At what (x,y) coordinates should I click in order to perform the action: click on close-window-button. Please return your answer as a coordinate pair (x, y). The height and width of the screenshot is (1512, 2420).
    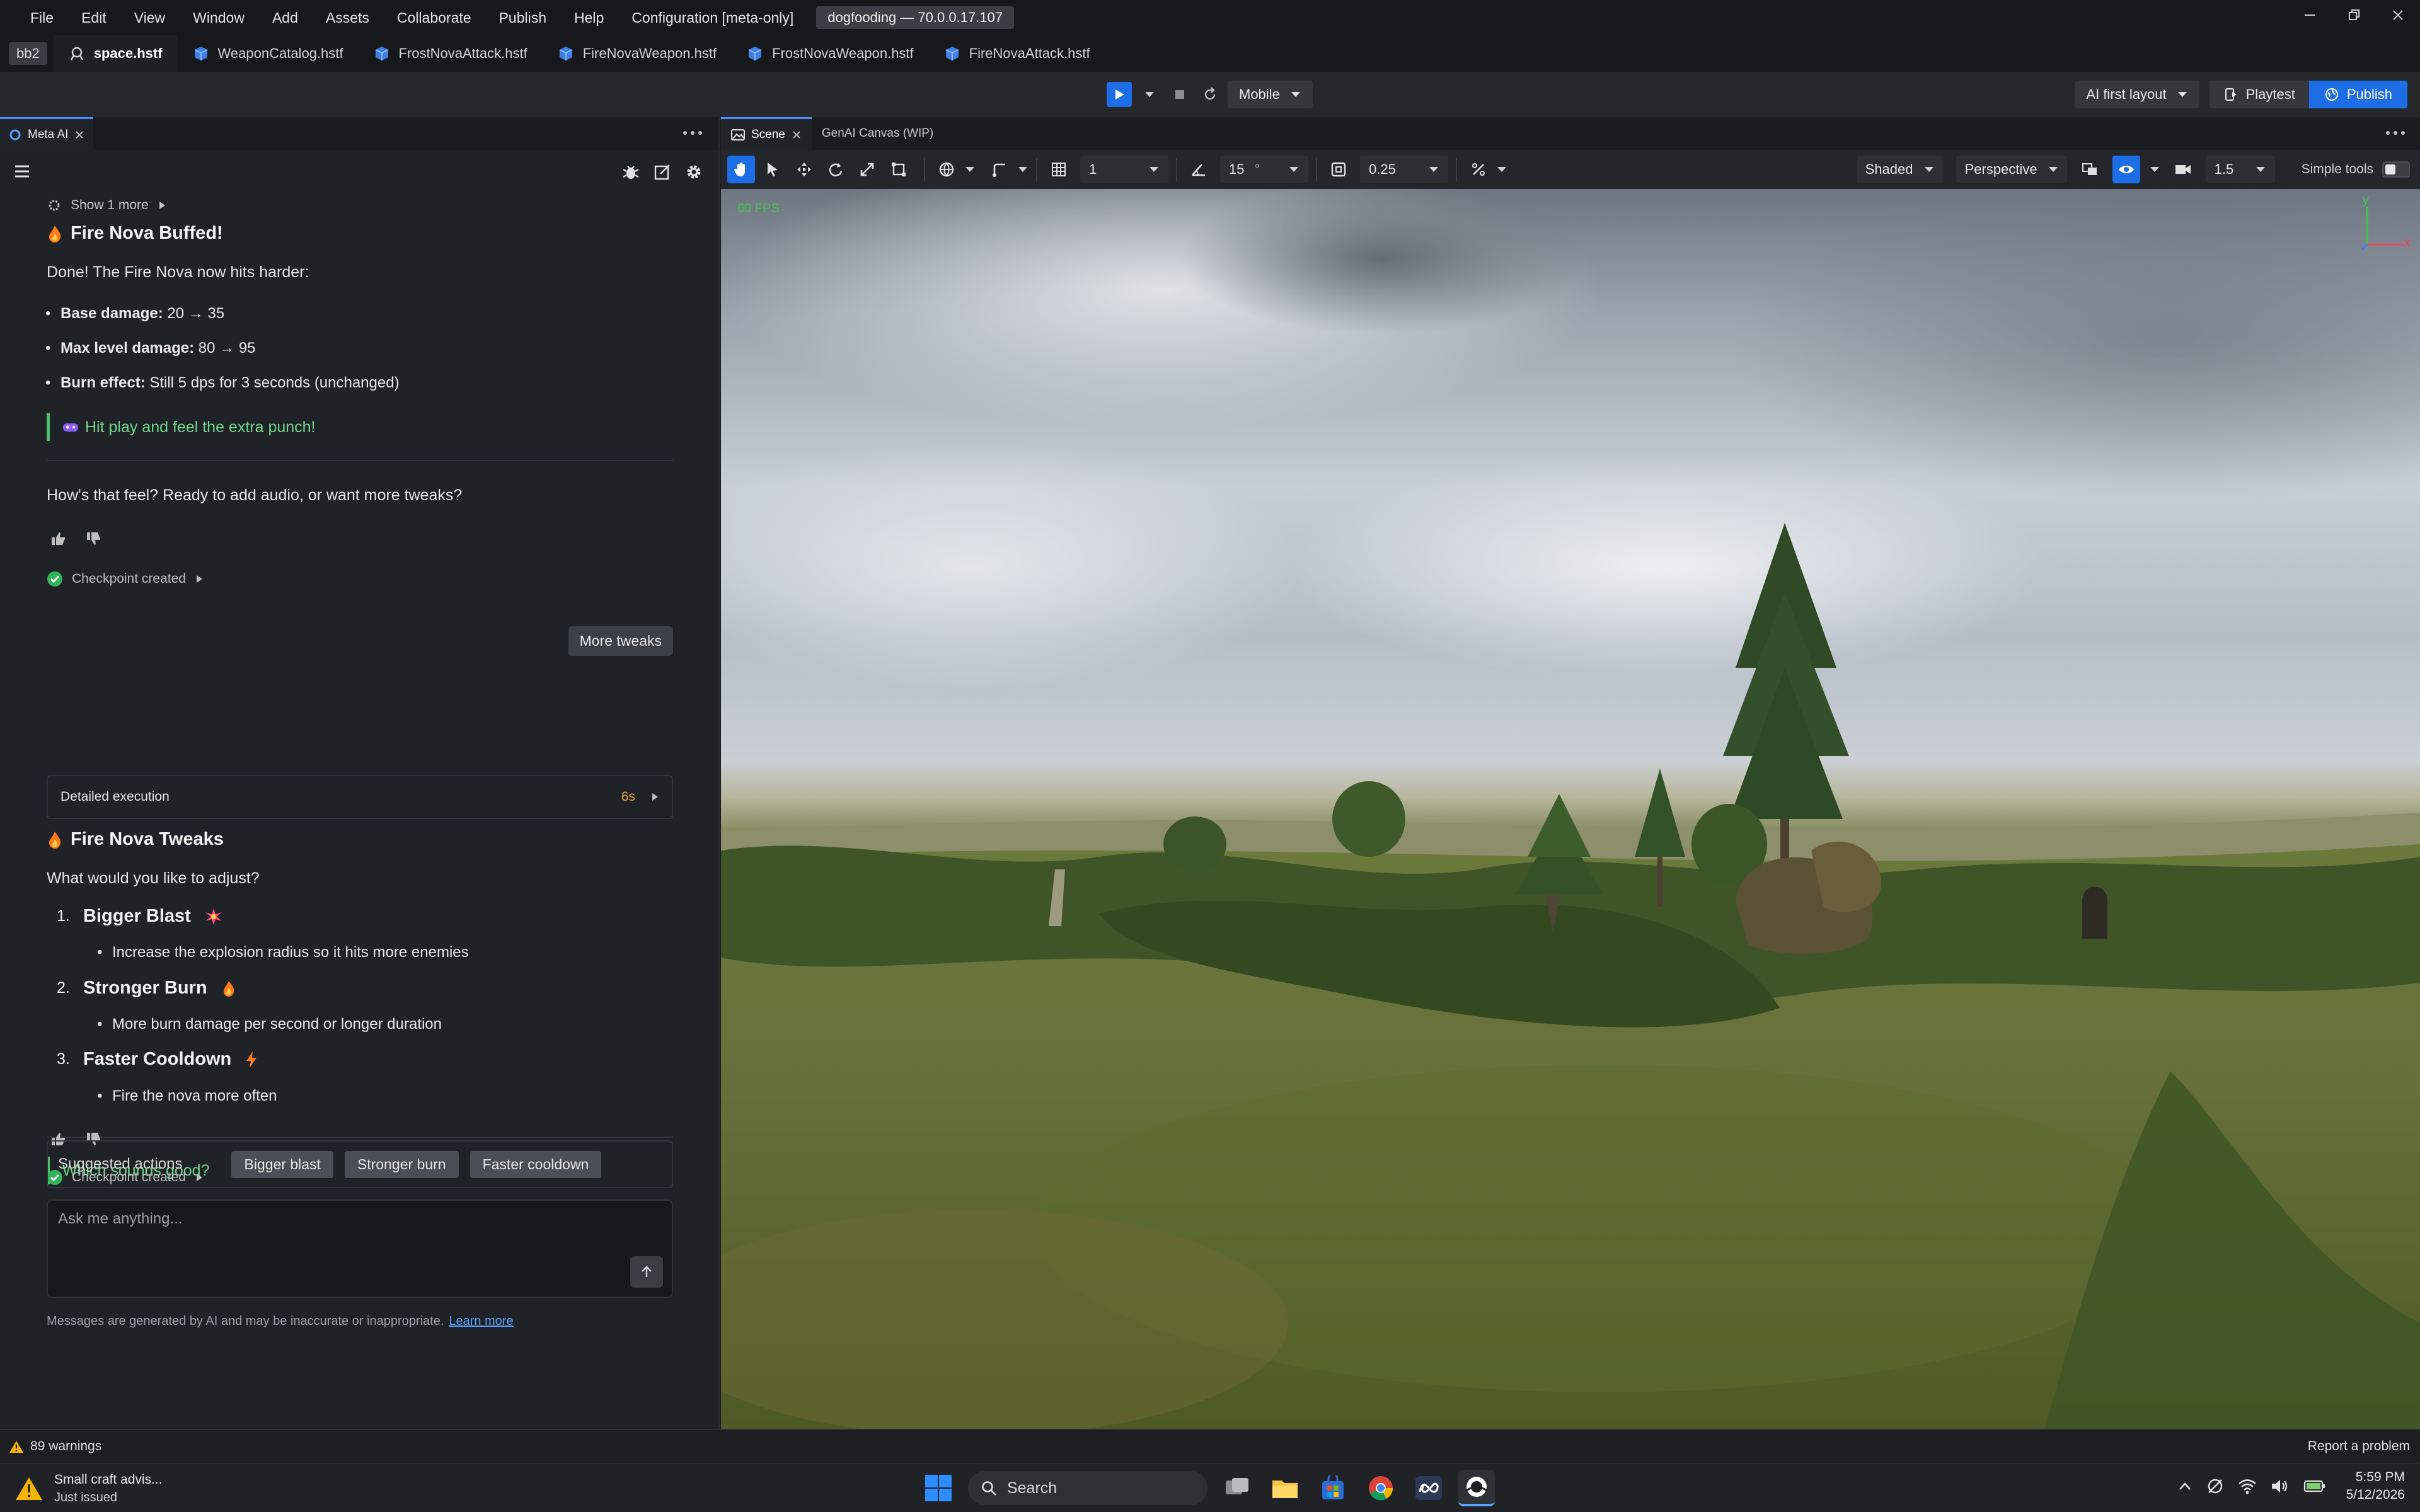
    Looking at the image, I should click on (2398, 15).